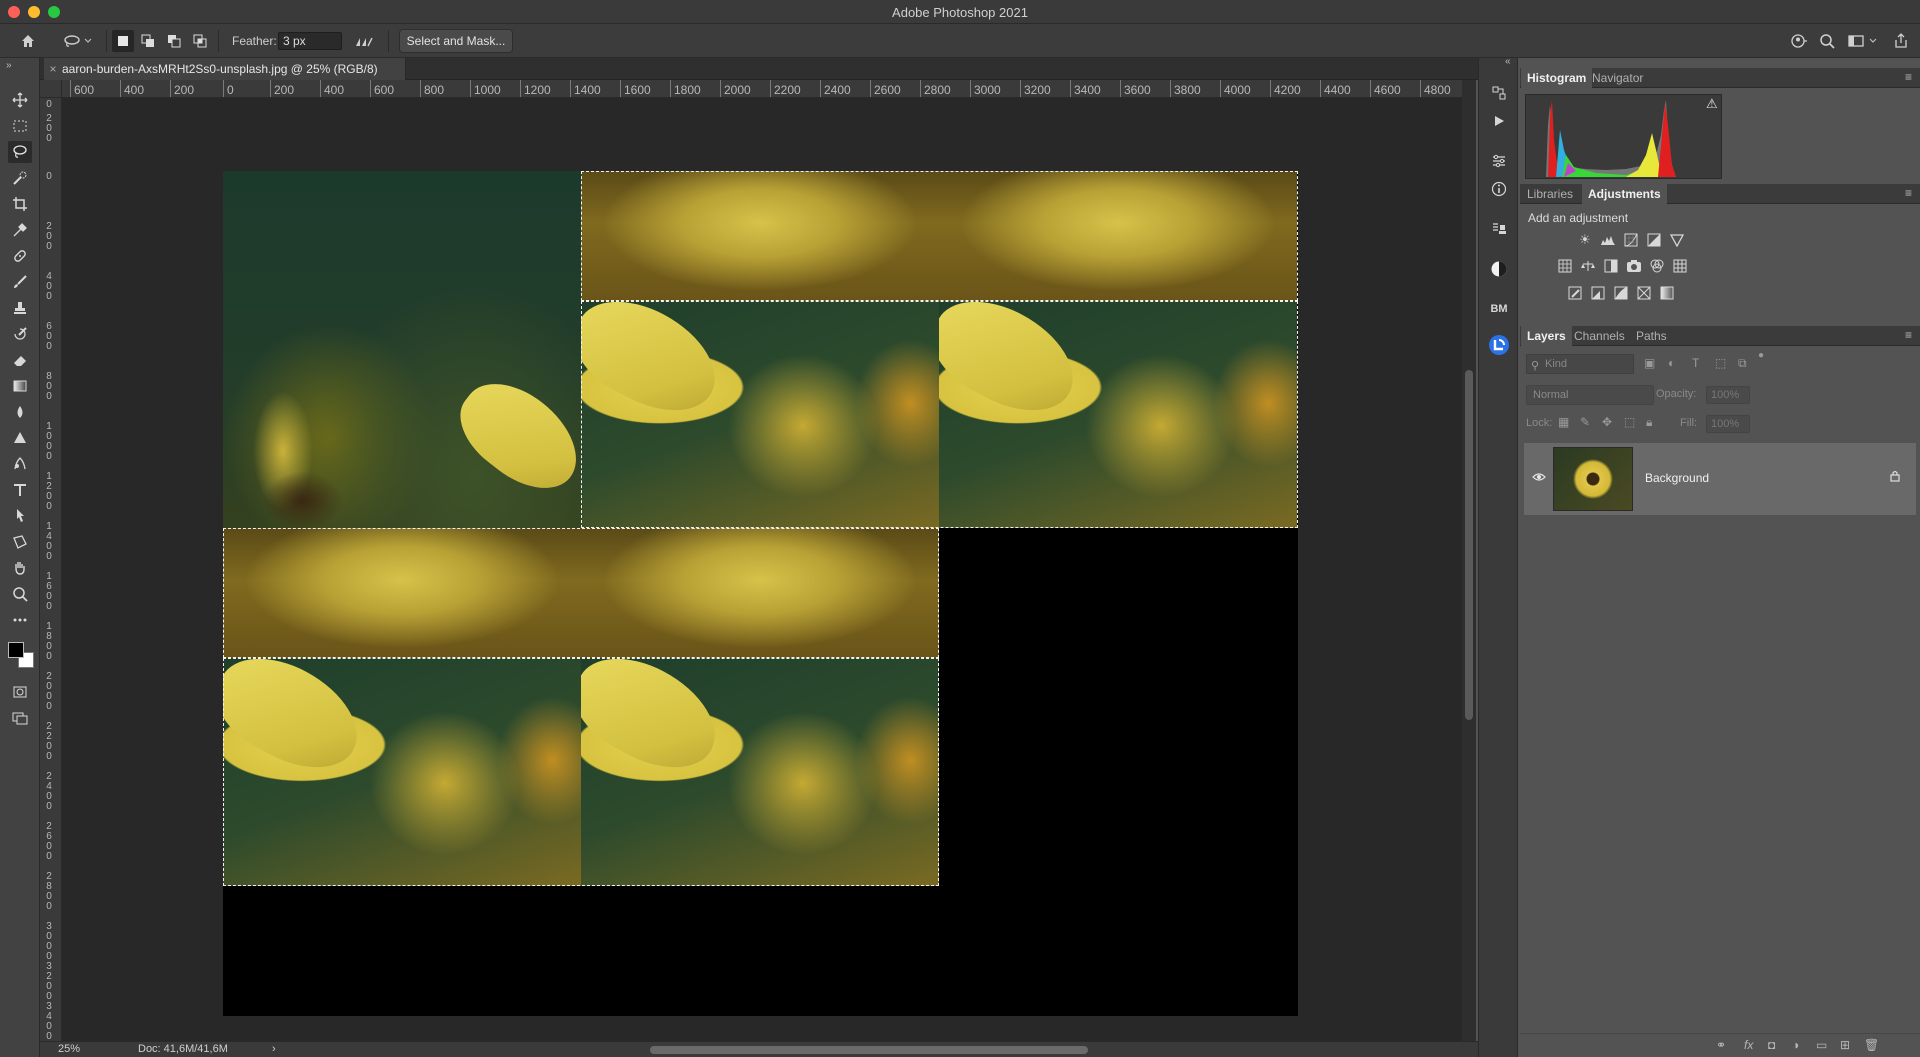 This screenshot has width=1920, height=1057. What do you see at coordinates (20, 100) in the screenshot?
I see `move-icon` at bounding box center [20, 100].